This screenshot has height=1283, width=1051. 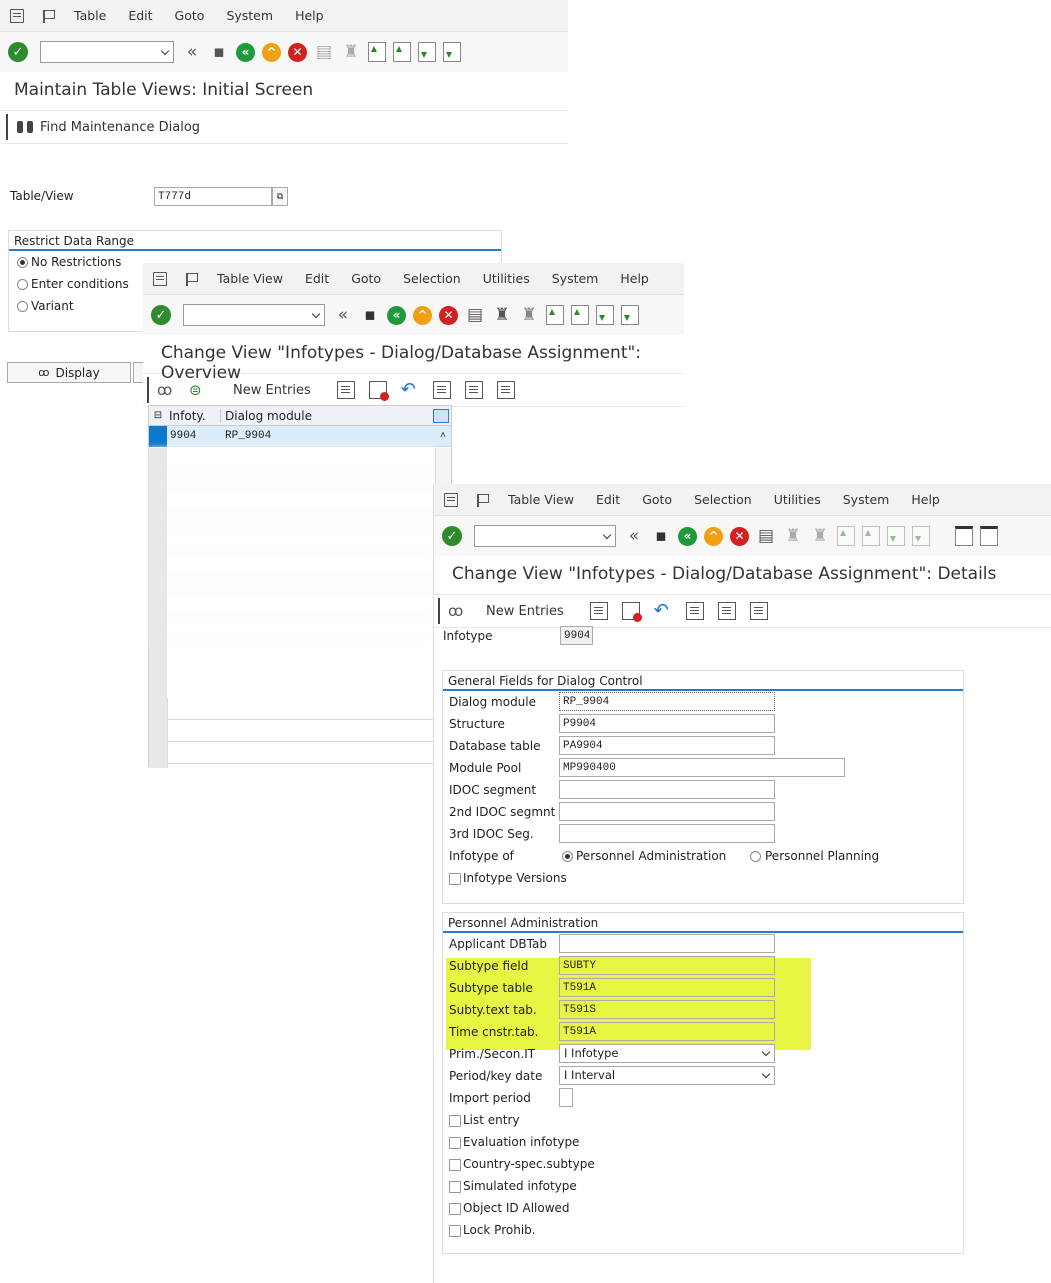 What do you see at coordinates (158, 415) in the screenshot?
I see `table-settings-icon: ⊟` at bounding box center [158, 415].